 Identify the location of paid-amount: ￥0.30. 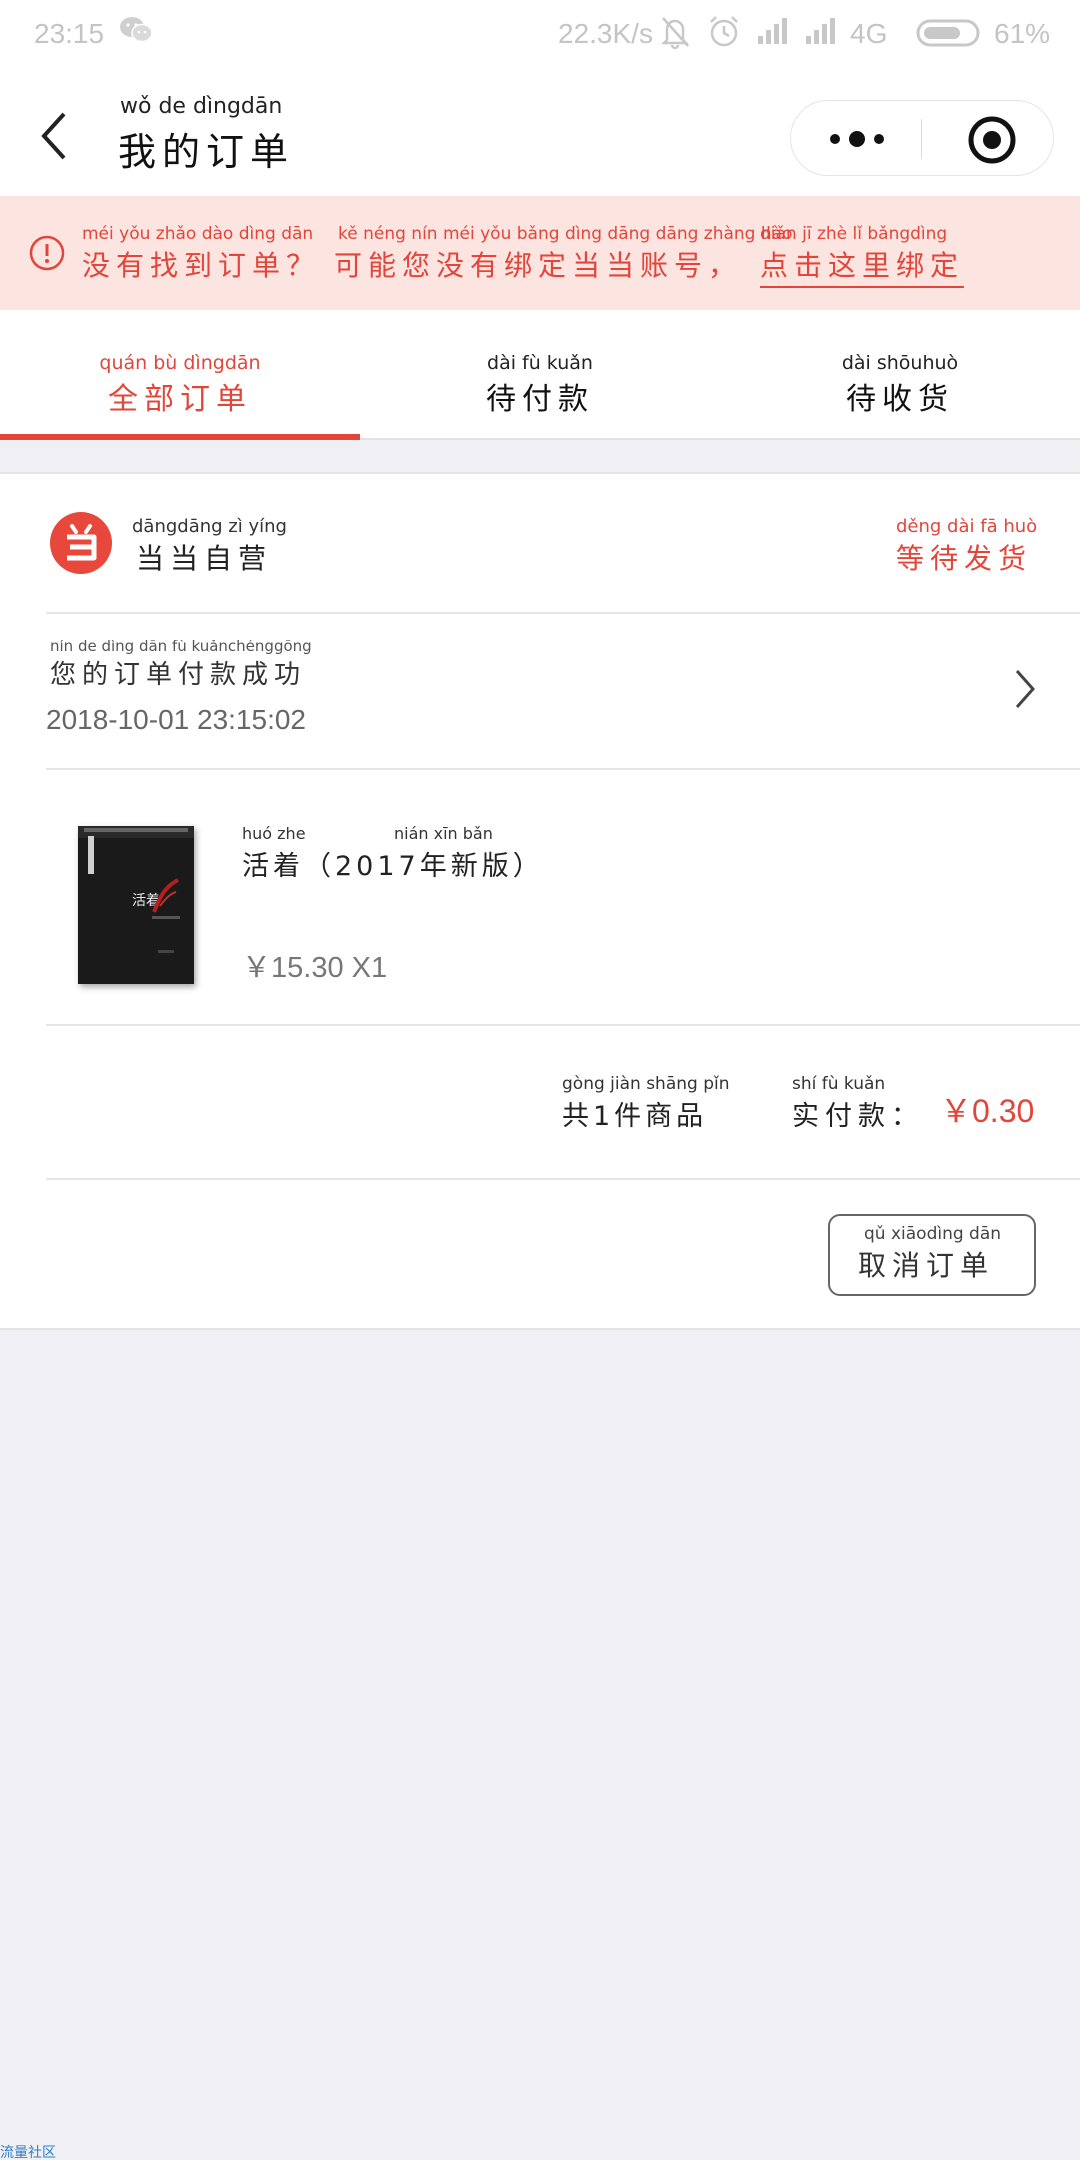
(987, 1111).